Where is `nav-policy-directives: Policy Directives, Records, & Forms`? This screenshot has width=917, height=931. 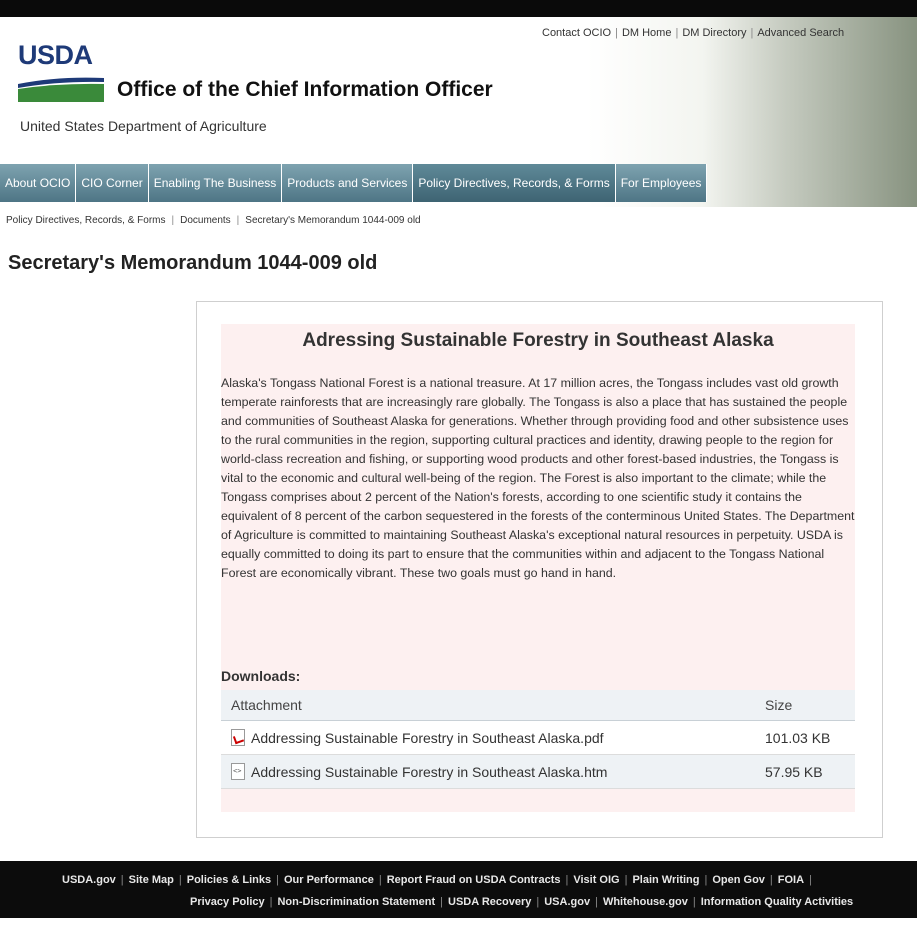
nav-policy-directives: Policy Directives, Records, & Forms is located at coordinates (514, 183).